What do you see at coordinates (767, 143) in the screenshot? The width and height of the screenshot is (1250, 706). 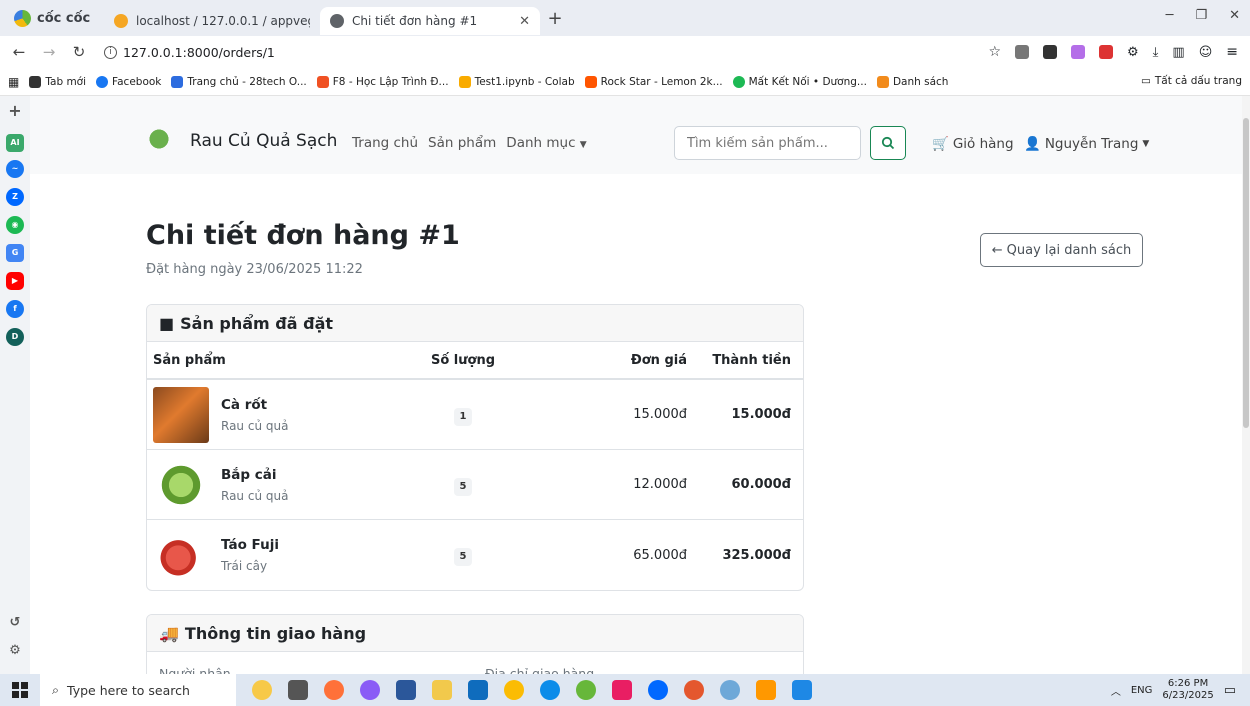 I see `search-input` at bounding box center [767, 143].